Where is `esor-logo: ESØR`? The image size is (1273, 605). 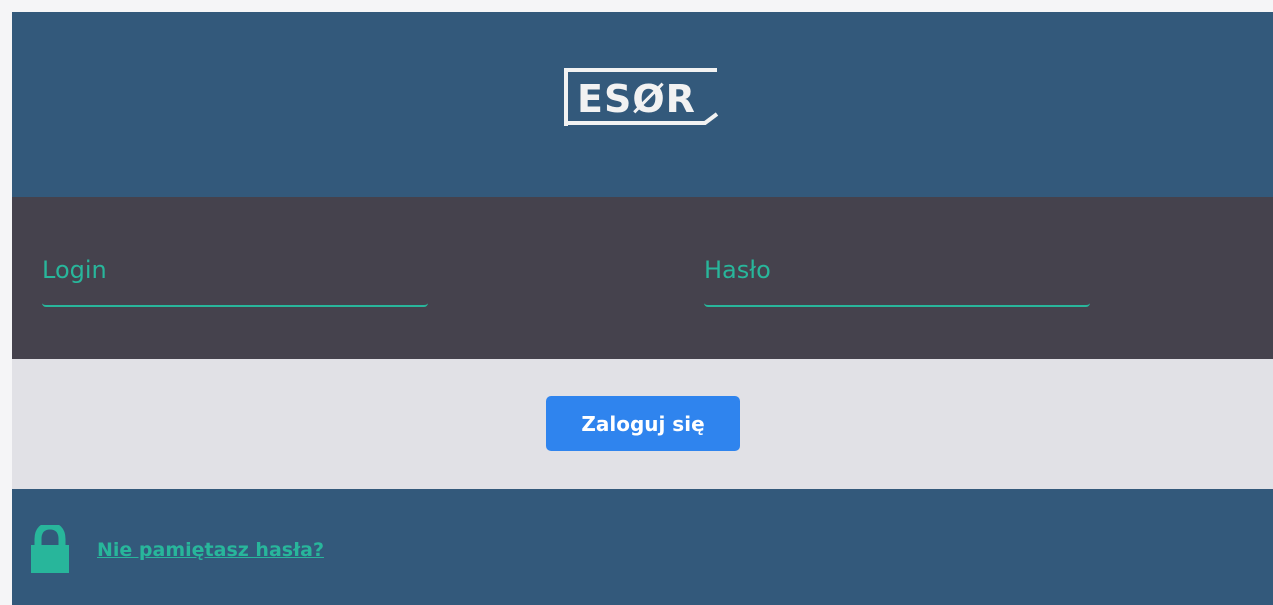 esor-logo: ESØR is located at coordinates (641, 97).